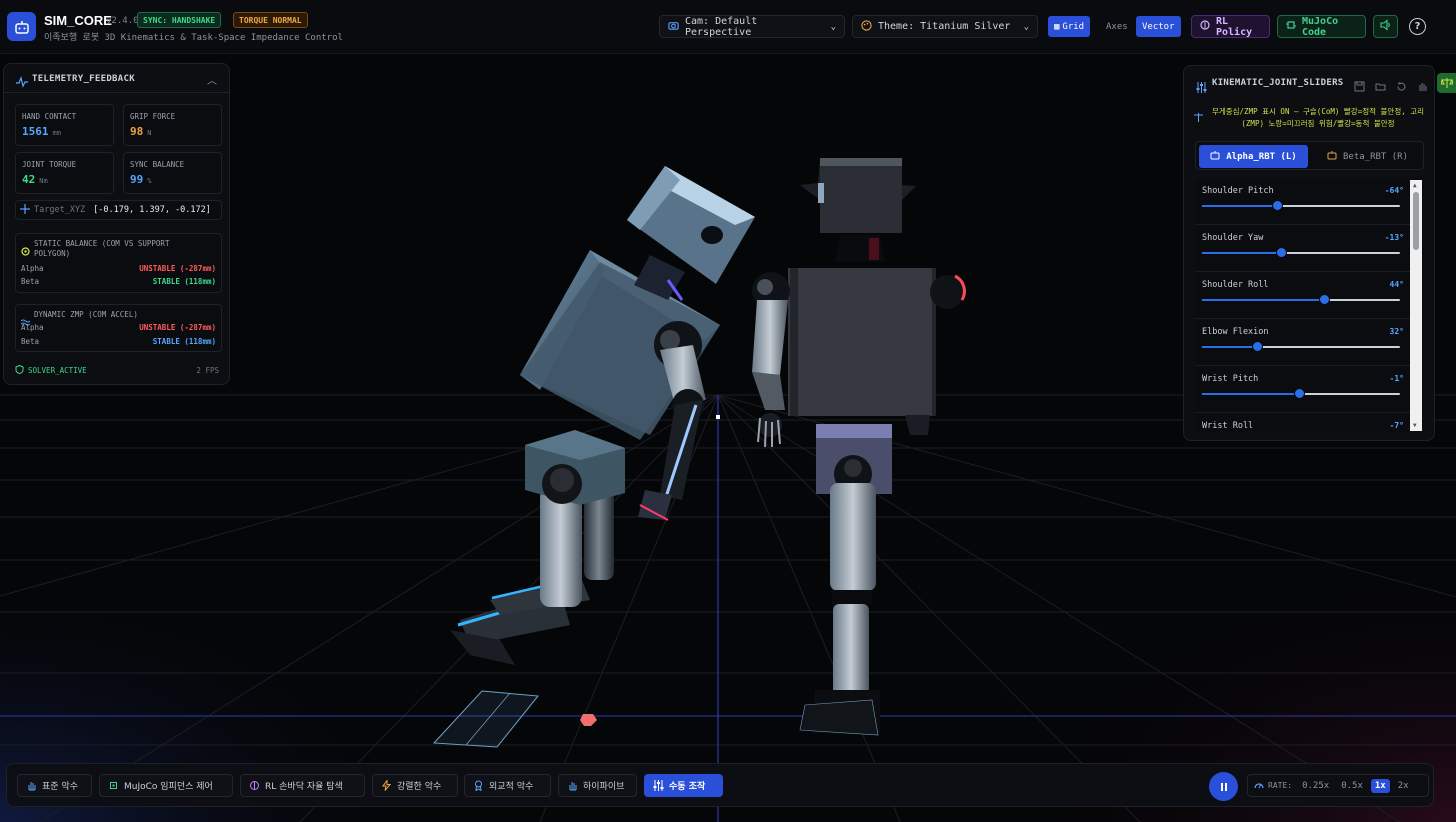 The height and width of the screenshot is (822, 1456). I want to click on mode-button-3: 강렬한 악수, so click(415, 785).